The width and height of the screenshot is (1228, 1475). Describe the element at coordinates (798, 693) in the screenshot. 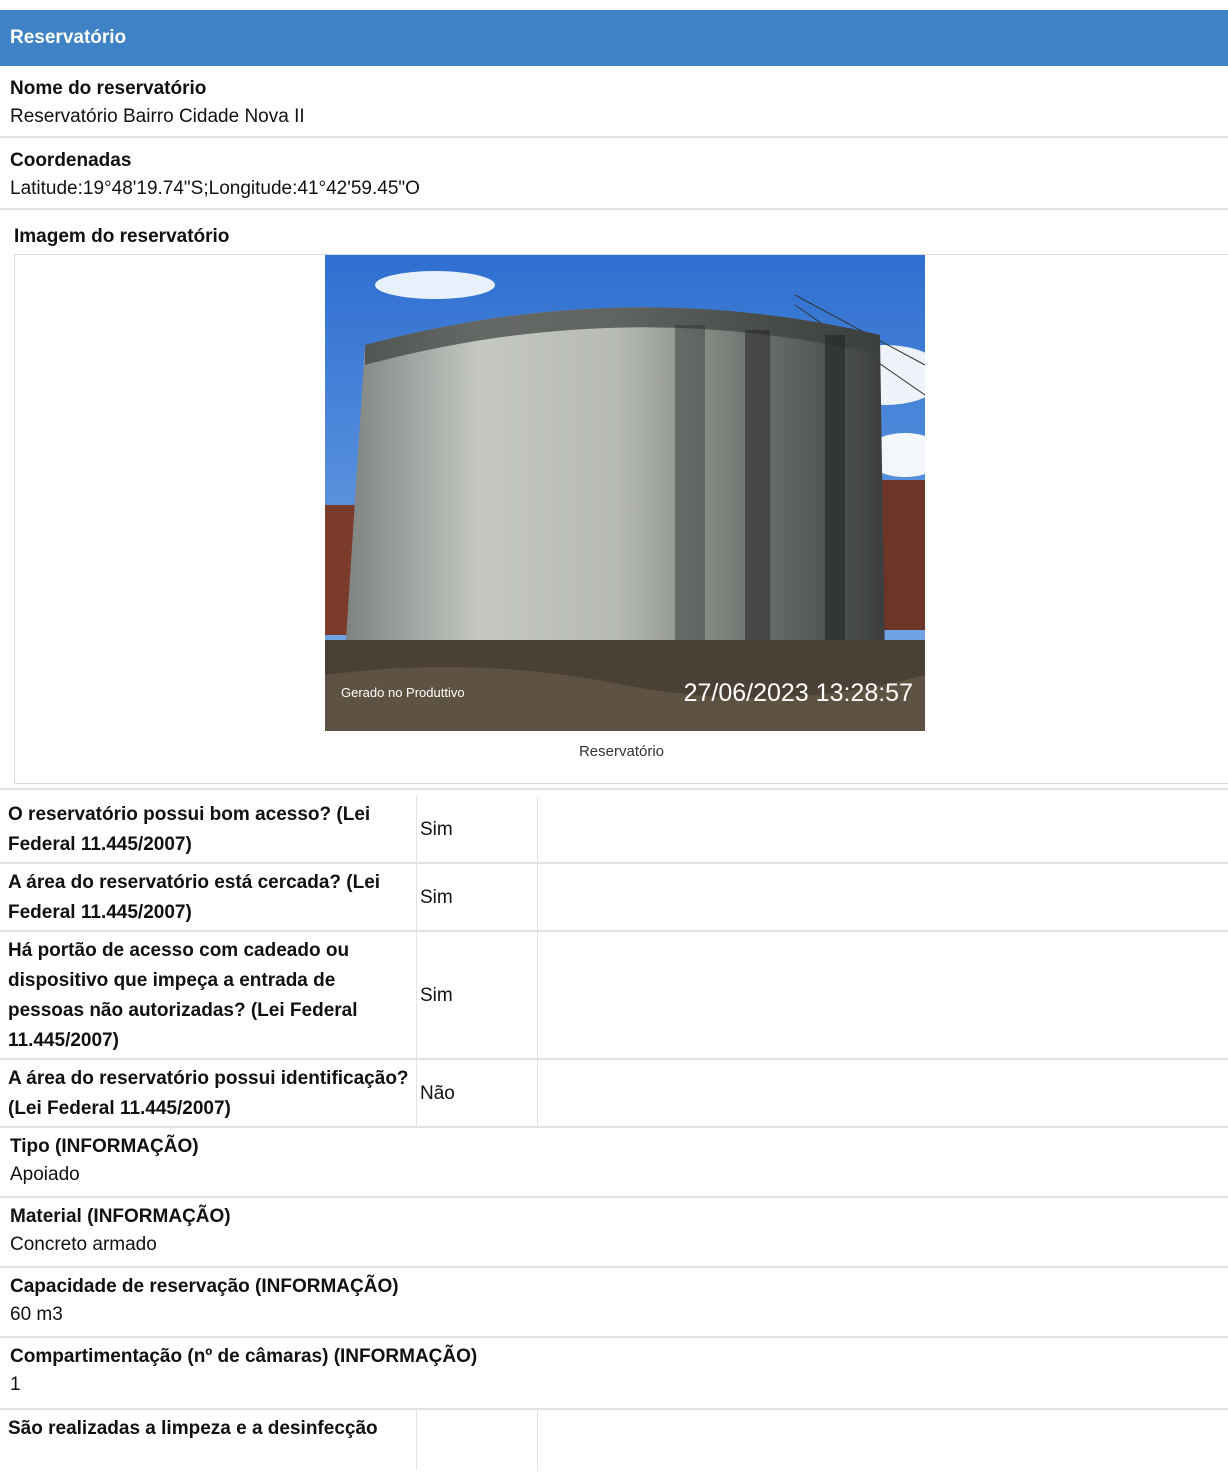

I see `photo-timestamp: 27/06/2023 13:28:57` at that location.